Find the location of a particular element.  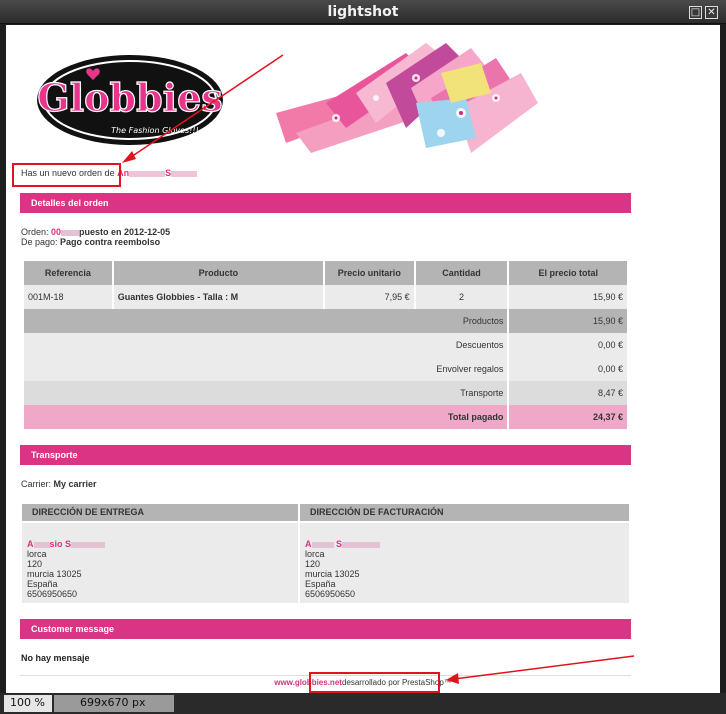

maximize-icon: □ is located at coordinates (695, 12).